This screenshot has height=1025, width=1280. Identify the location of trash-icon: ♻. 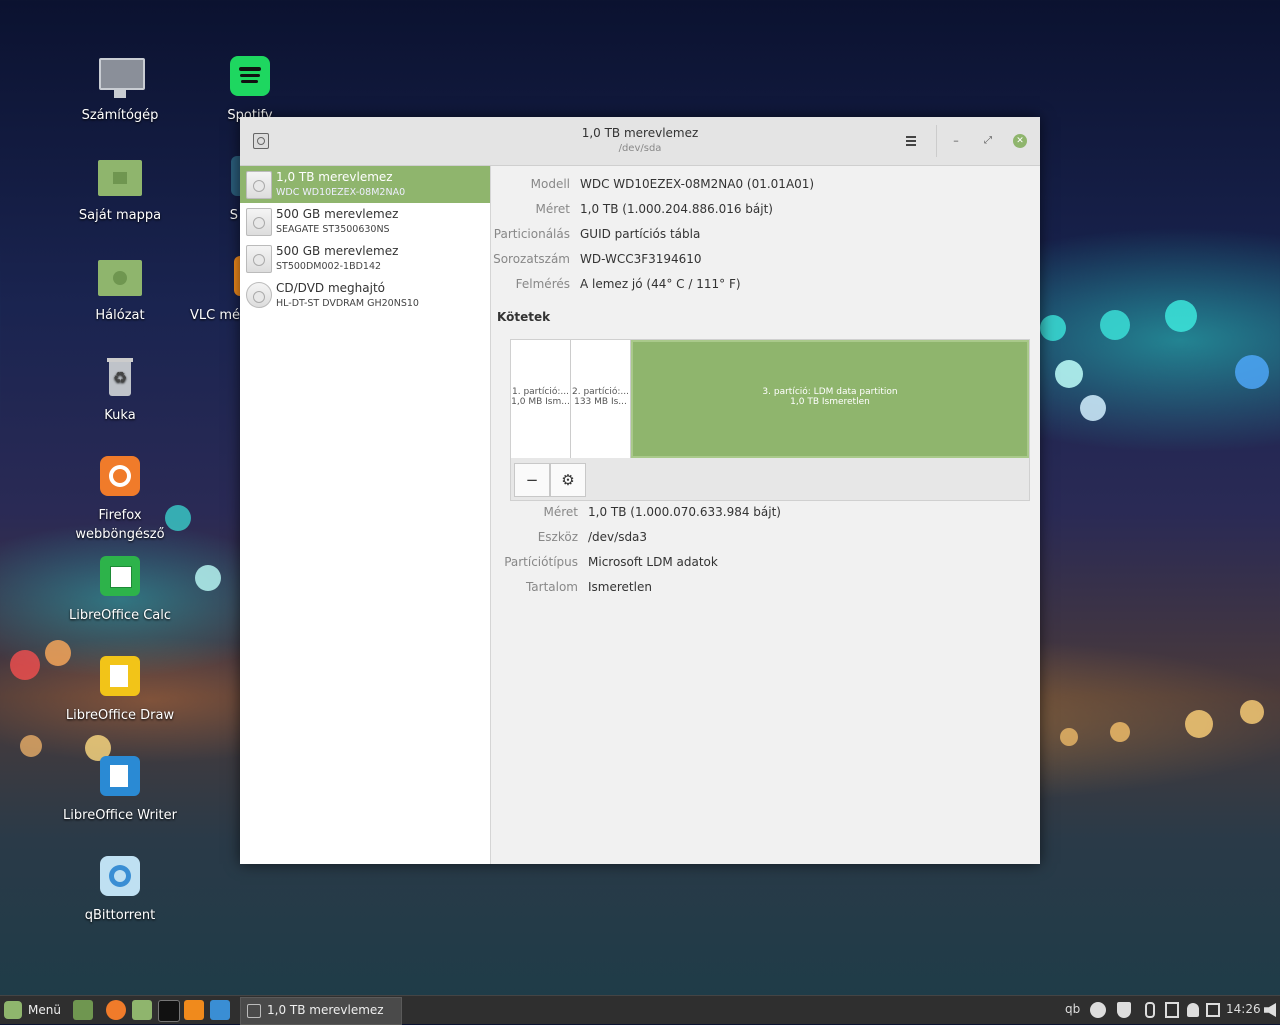
(120, 379).